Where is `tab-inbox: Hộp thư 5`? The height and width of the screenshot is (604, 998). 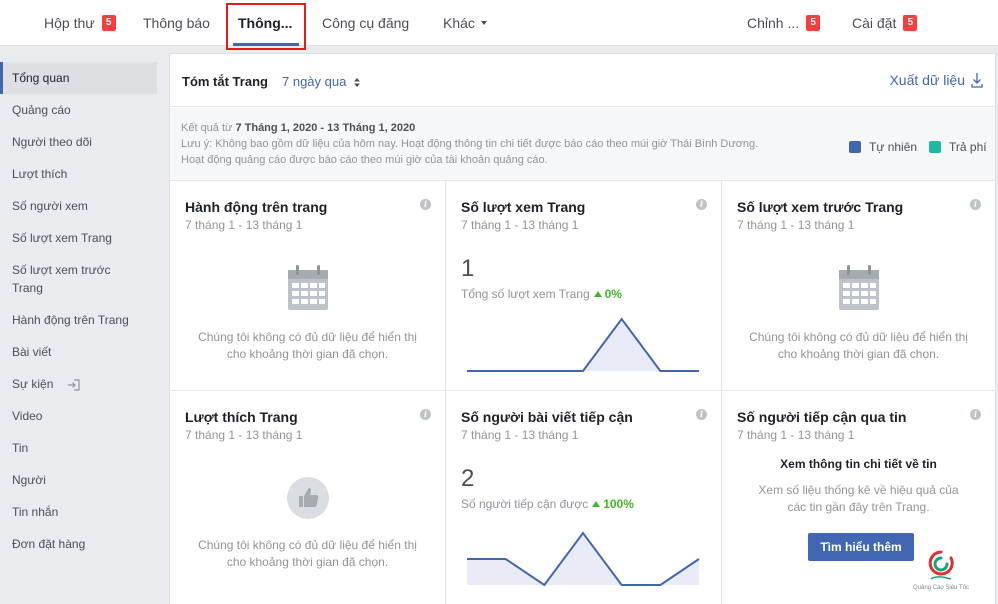 tab-inbox: Hộp thư 5 is located at coordinates (80, 23).